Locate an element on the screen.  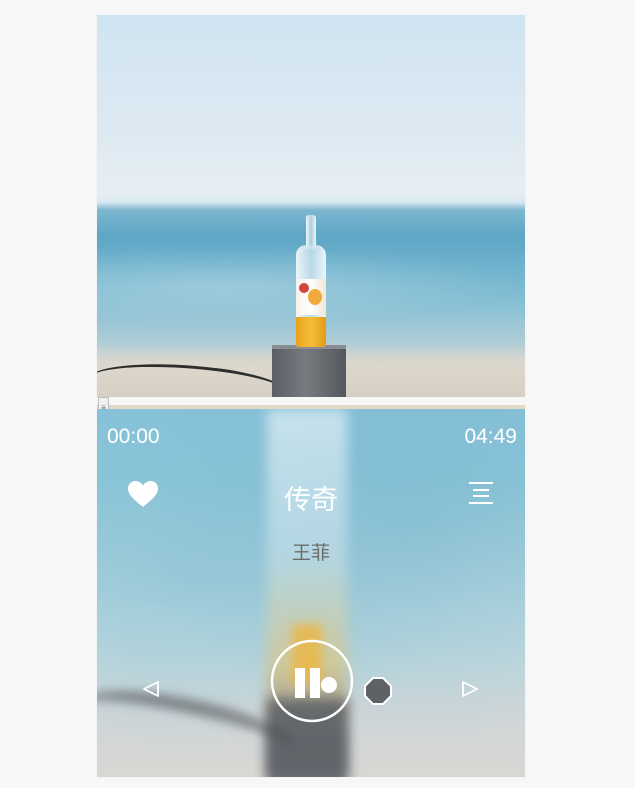
next-icon is located at coordinates (470, 689).